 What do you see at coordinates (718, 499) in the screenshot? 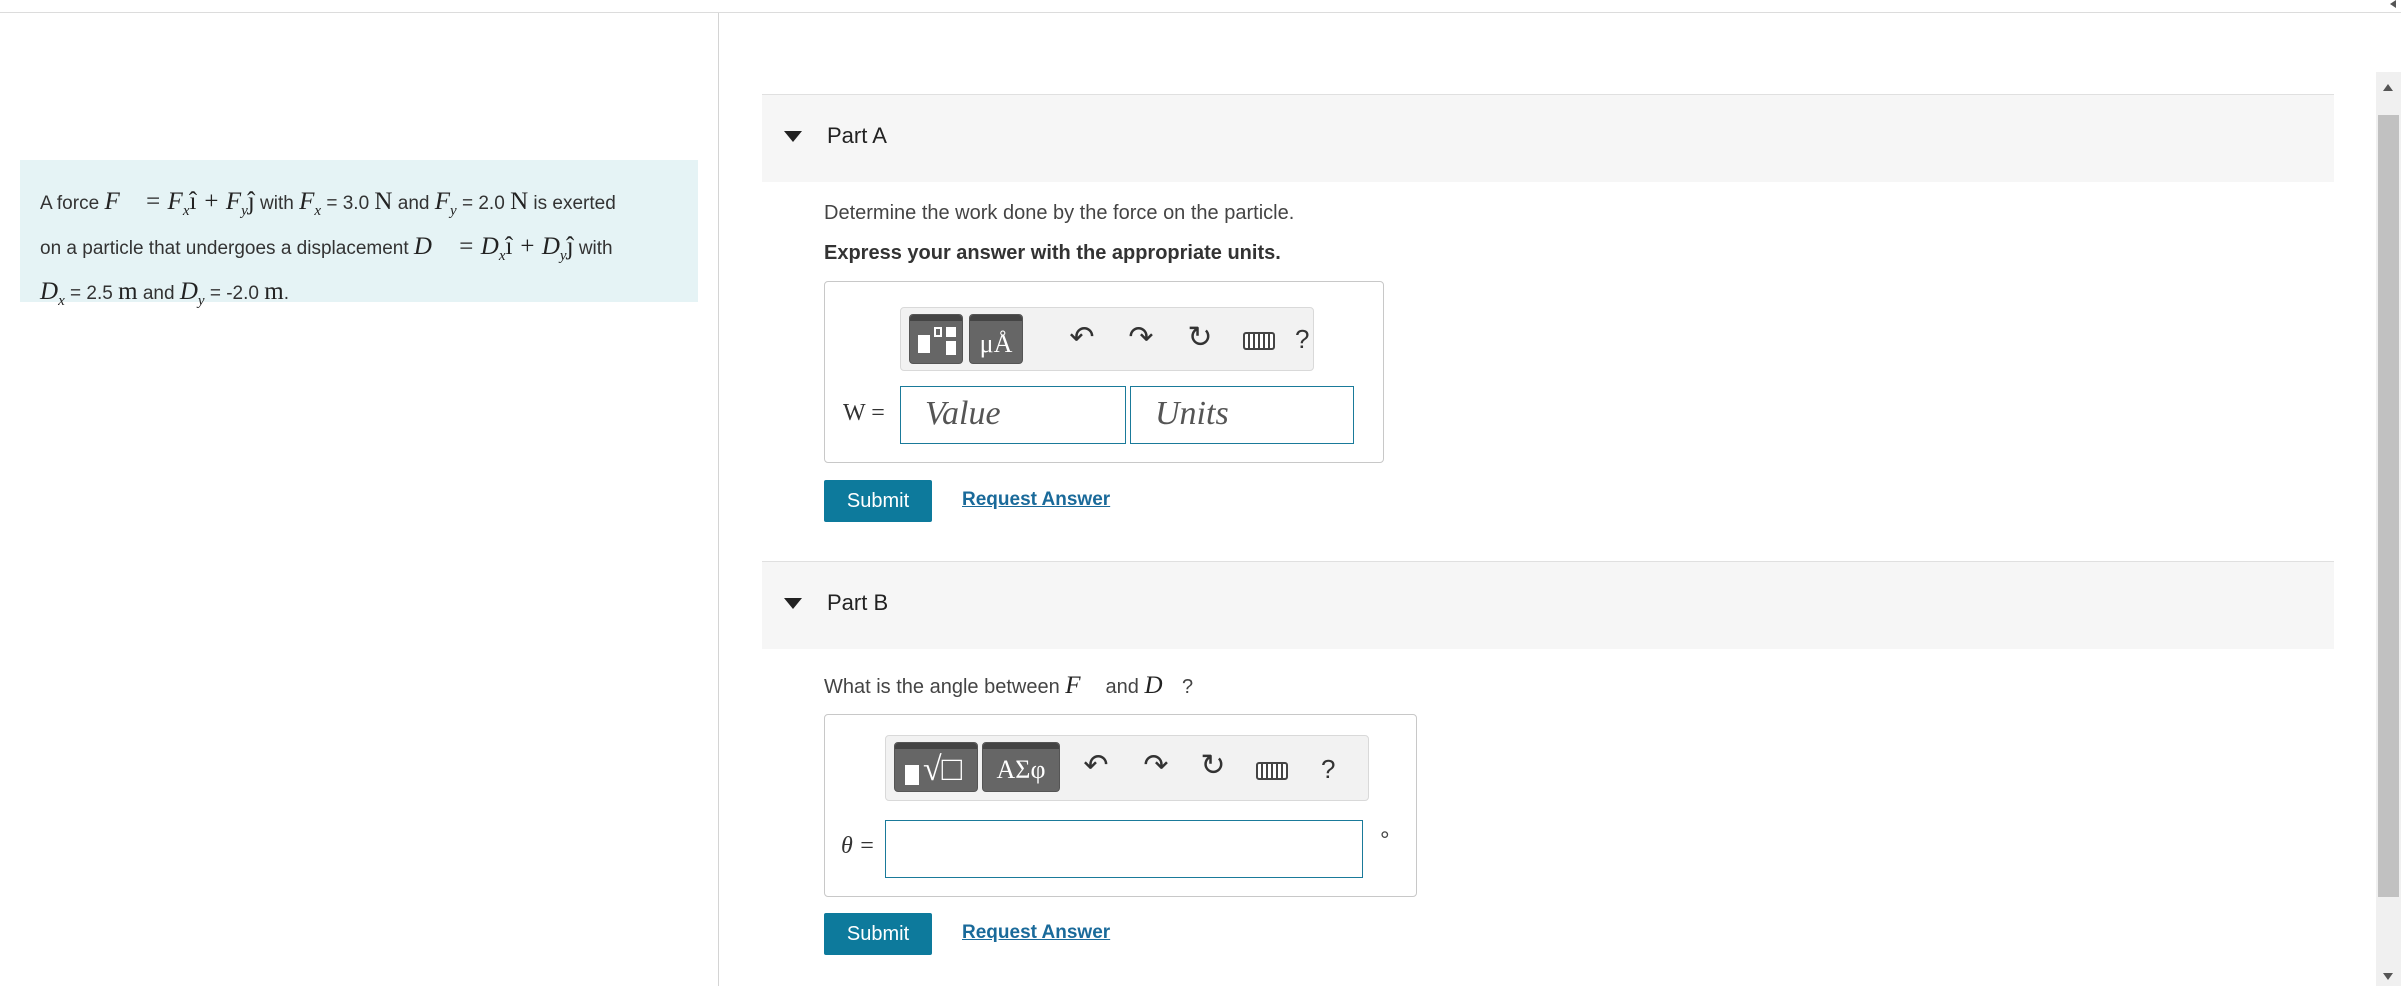
I see `column-divider` at bounding box center [718, 499].